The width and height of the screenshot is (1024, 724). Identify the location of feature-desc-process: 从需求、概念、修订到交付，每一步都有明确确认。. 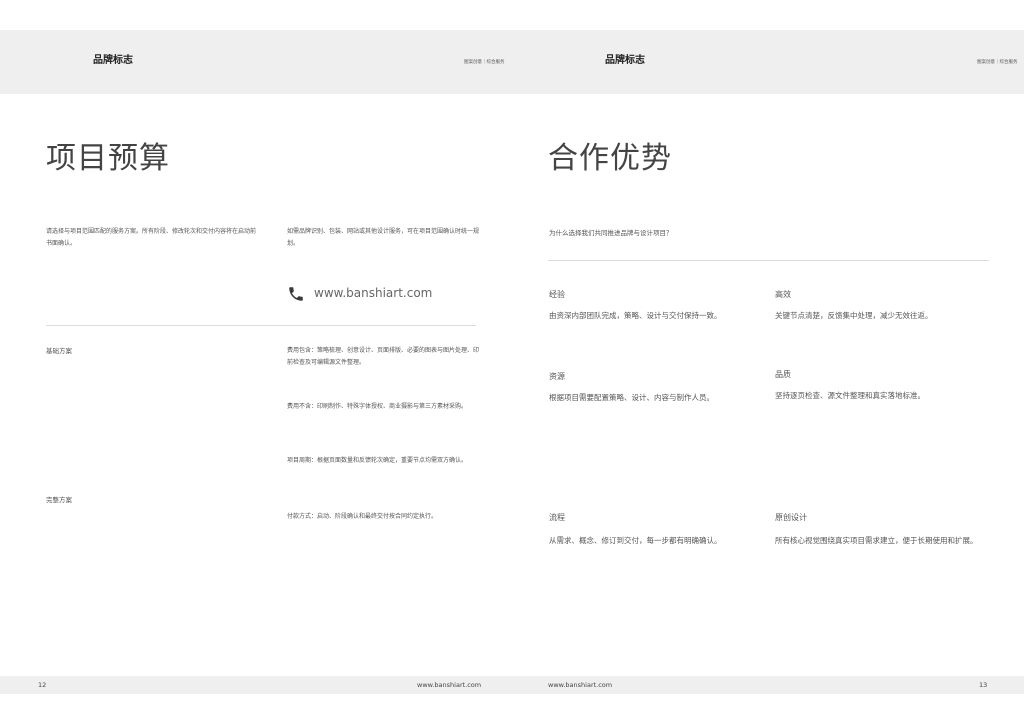
(635, 540).